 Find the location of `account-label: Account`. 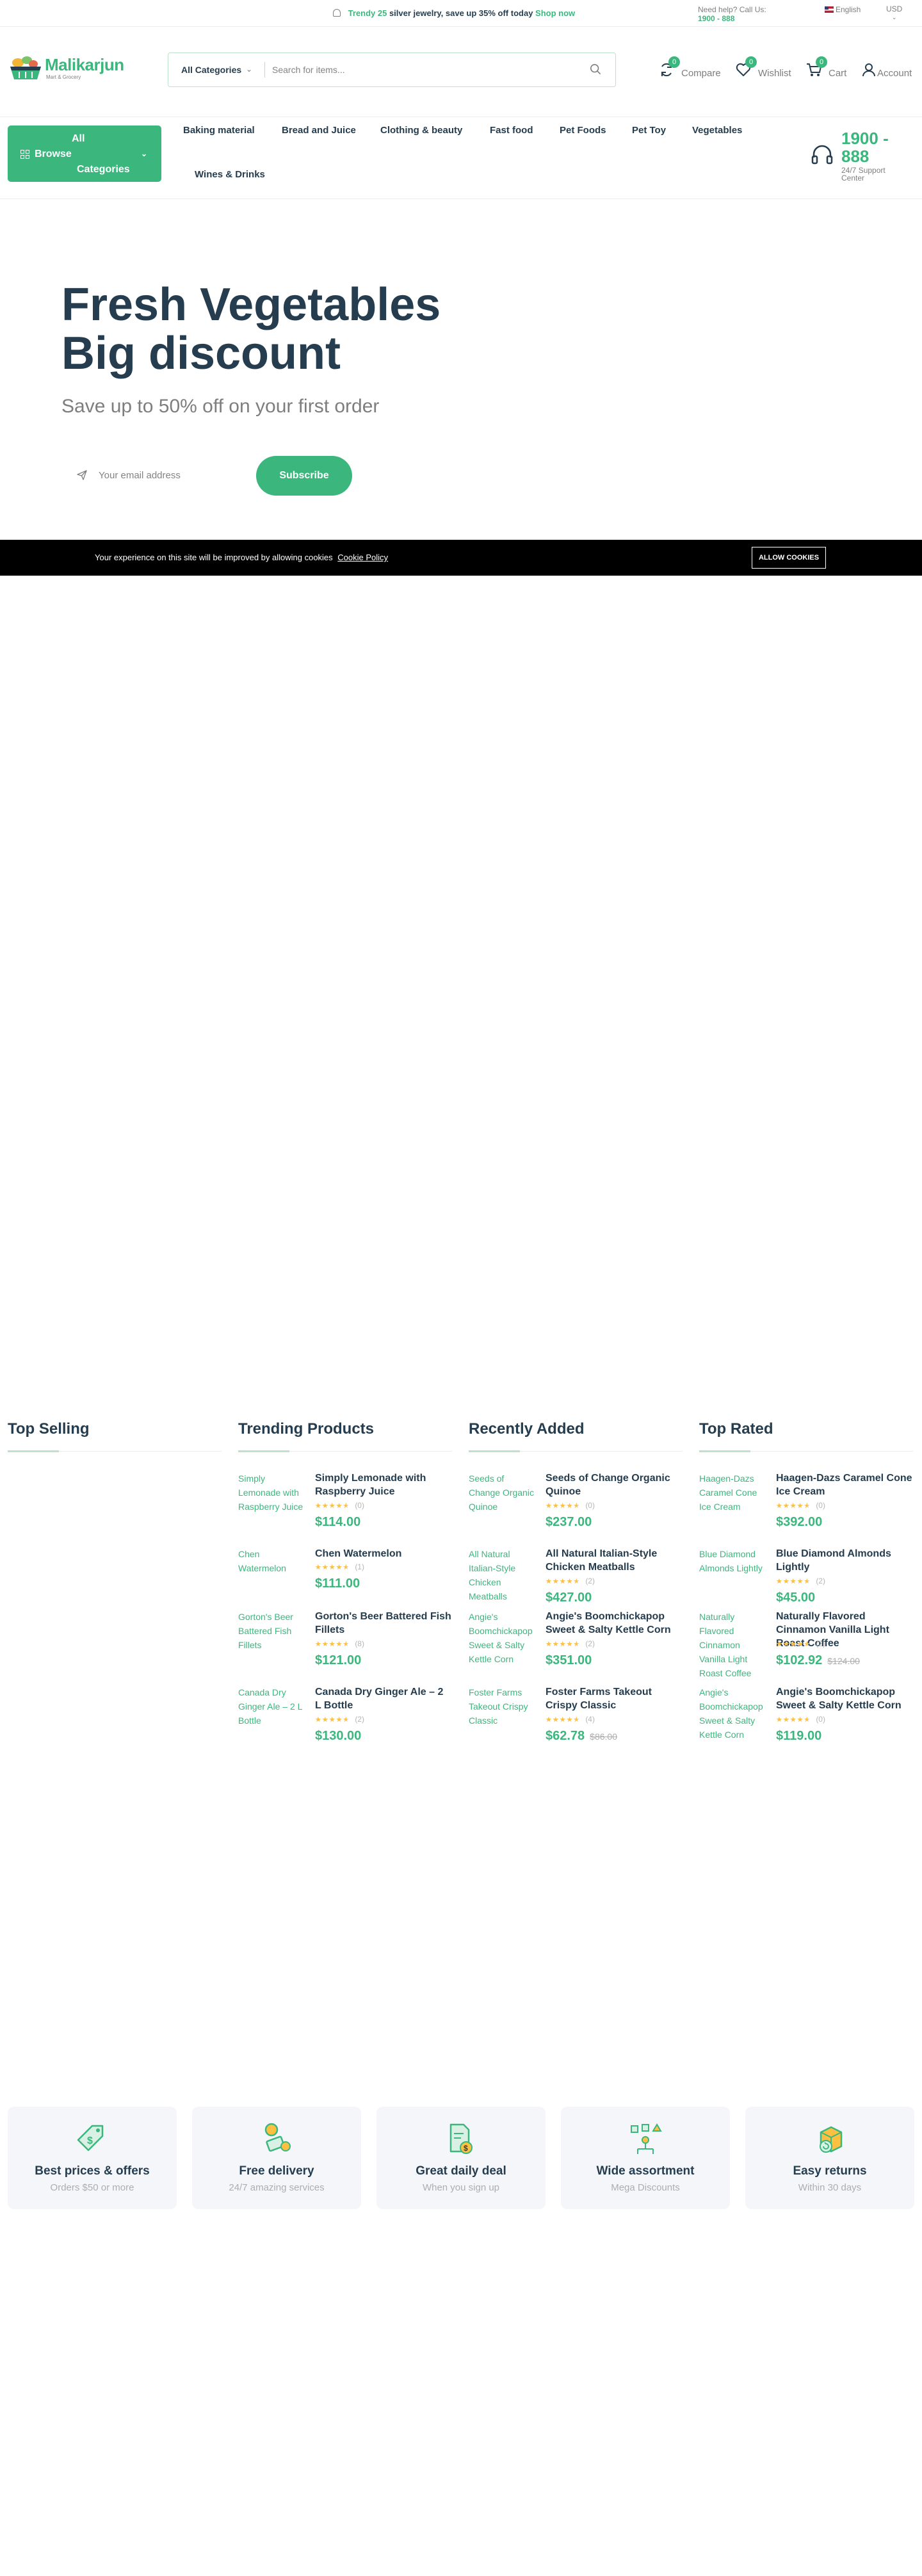

account-label: Account is located at coordinates (894, 73).